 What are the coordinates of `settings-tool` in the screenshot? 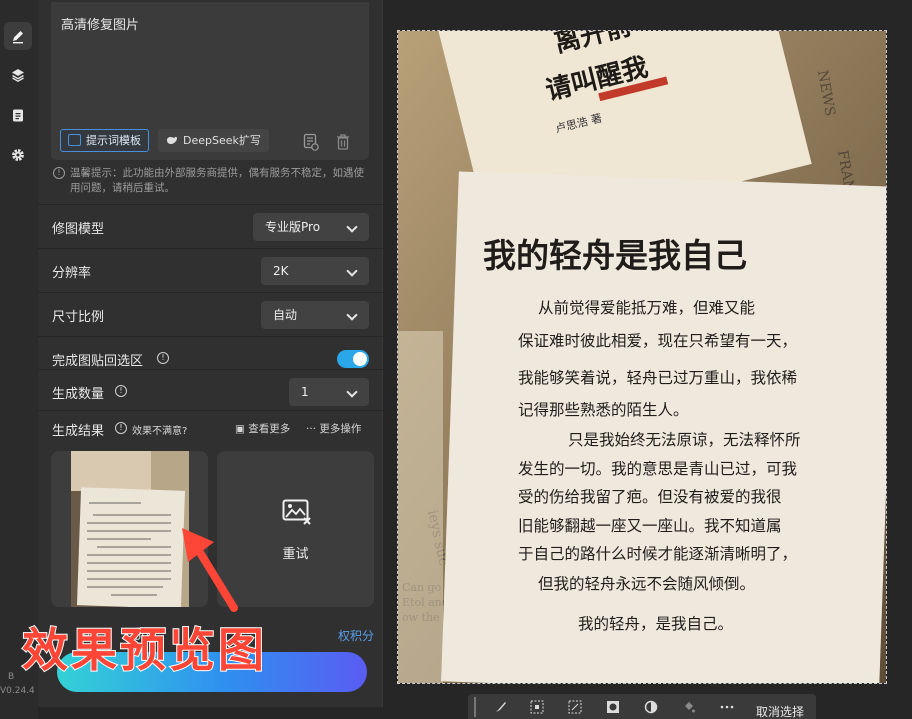 It's located at (18, 155).